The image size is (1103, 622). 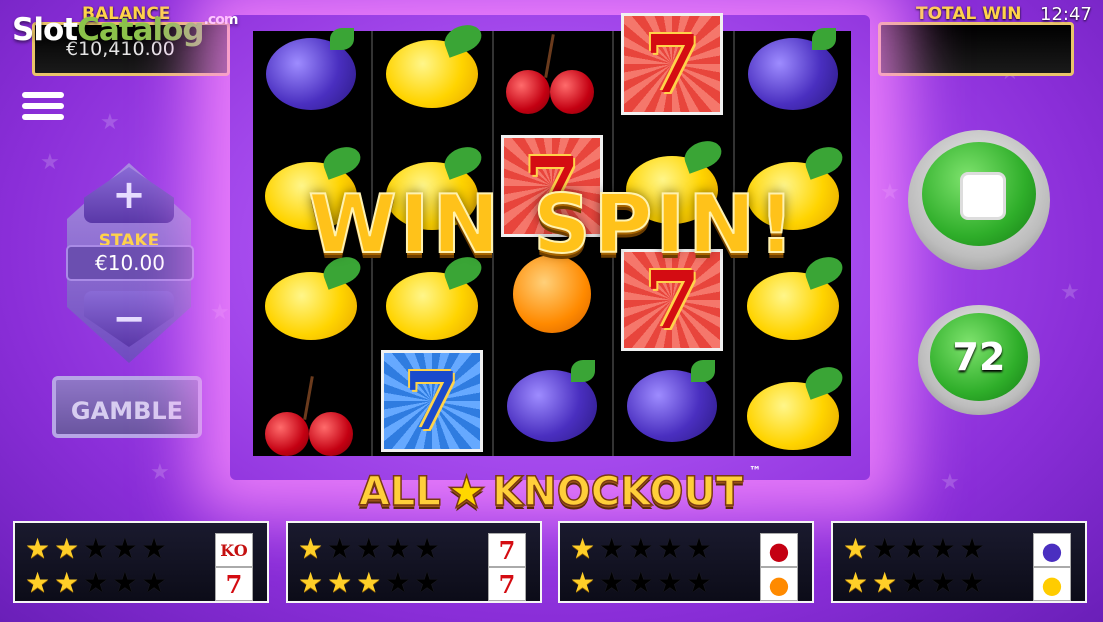 I want to click on feature-card-1: ★ ★ ★ ★ ★ KO ★ ★ ★ ★ ★ 7, so click(x=141, y=562).